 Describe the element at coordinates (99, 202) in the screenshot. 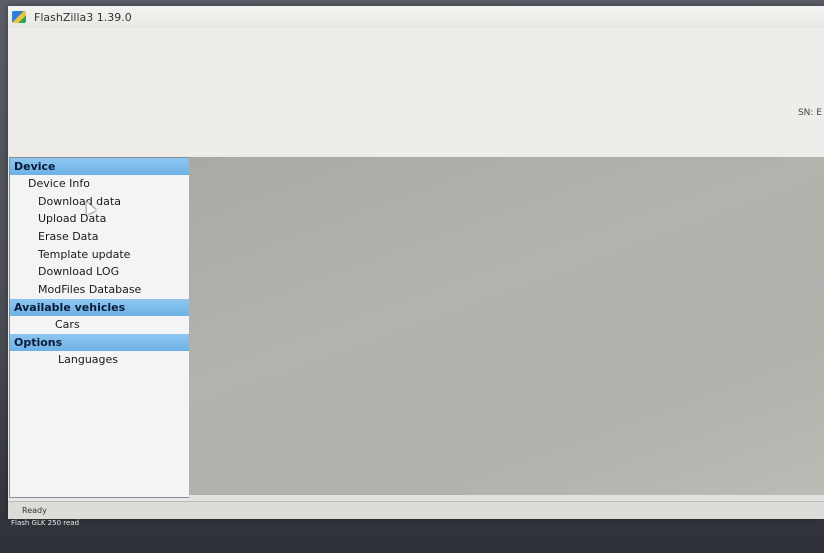

I see `nav-download-data: Download data` at that location.